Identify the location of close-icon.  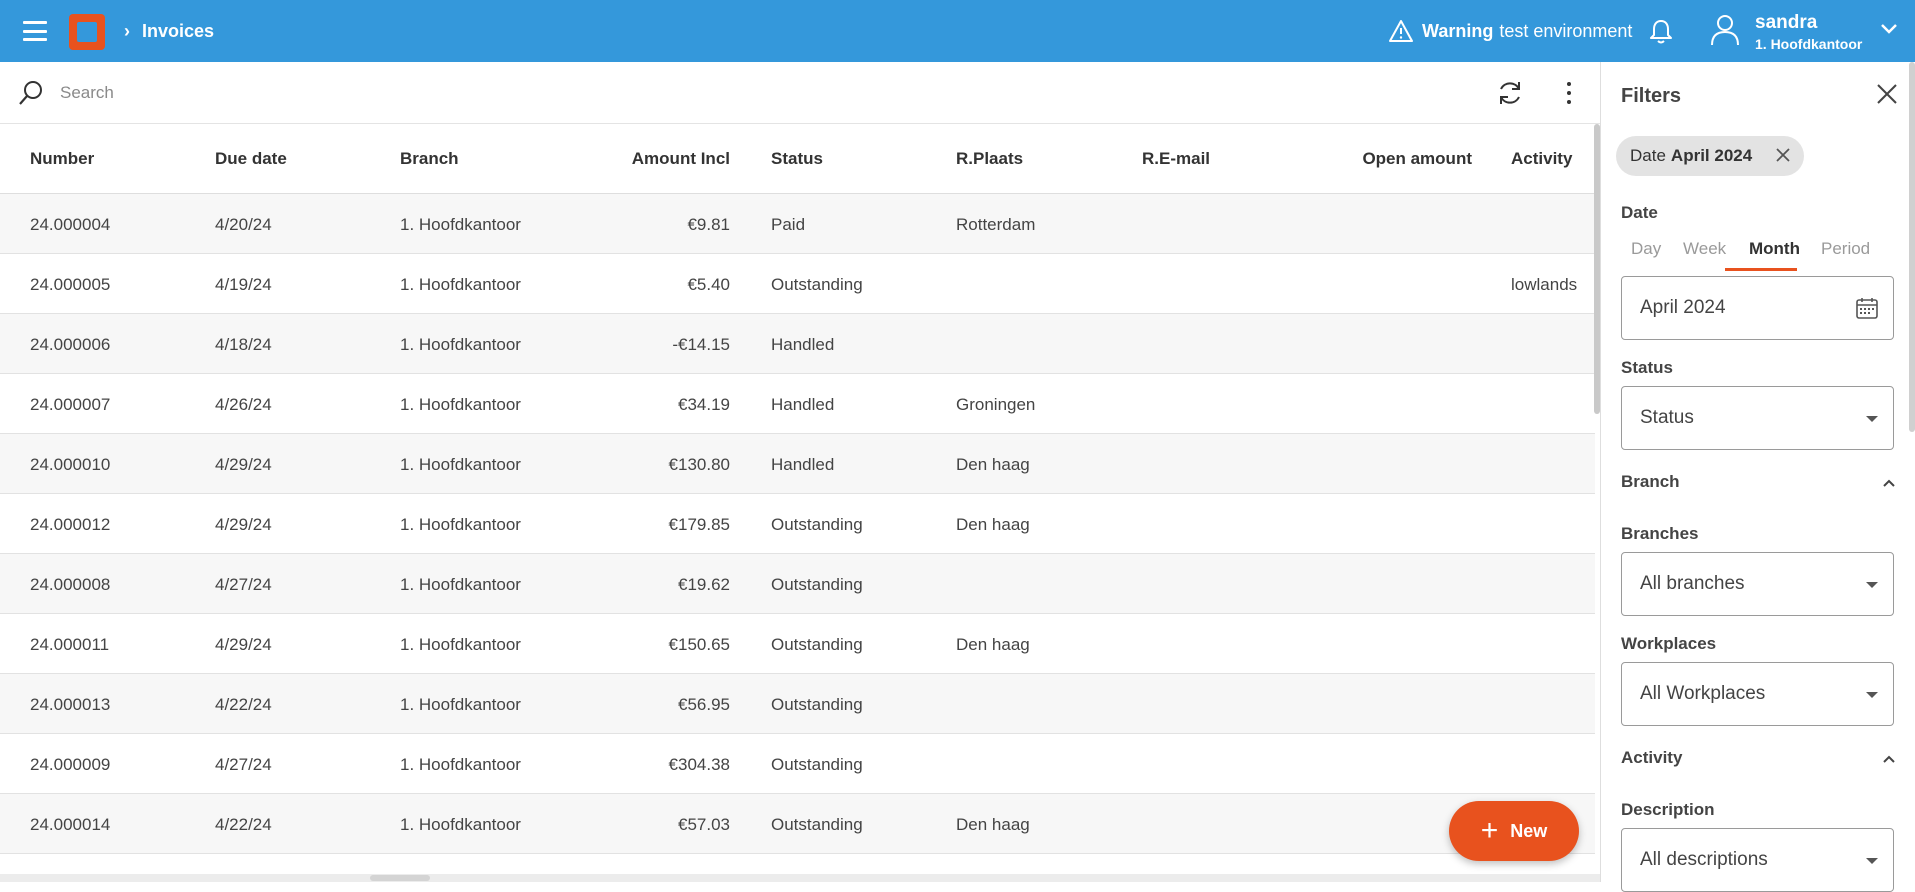
(1887, 94).